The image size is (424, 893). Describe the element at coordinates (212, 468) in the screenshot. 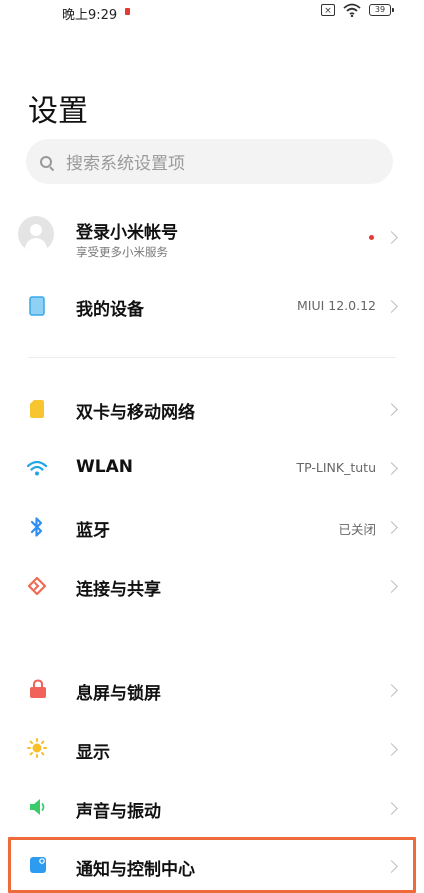

I see `wlan-row: WLAN TP-LINK_tutu` at that location.